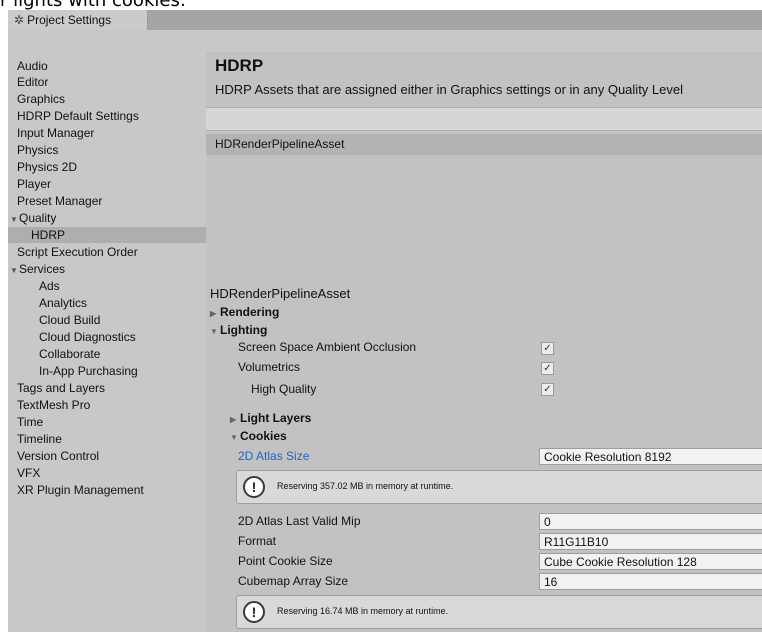  I want to click on sidebar-item-preset-manager: Preset Manager, so click(111, 201).